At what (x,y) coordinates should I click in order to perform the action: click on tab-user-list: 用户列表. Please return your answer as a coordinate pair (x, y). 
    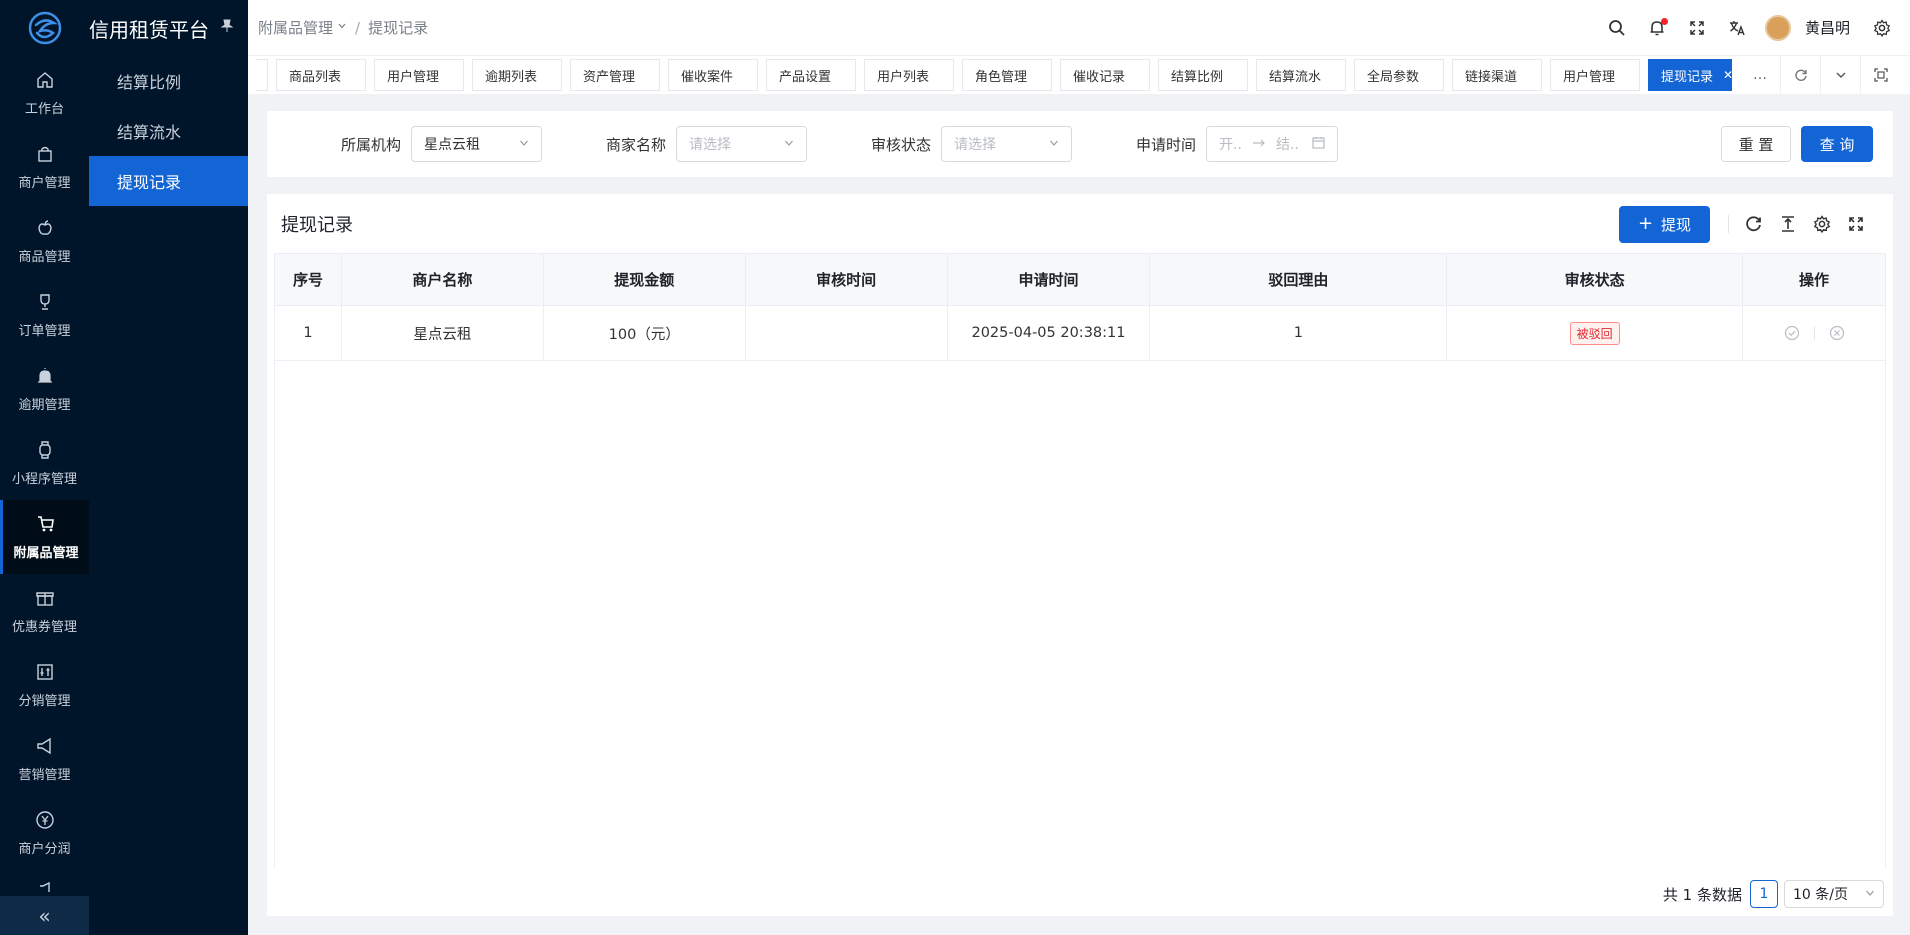
    Looking at the image, I should click on (909, 75).